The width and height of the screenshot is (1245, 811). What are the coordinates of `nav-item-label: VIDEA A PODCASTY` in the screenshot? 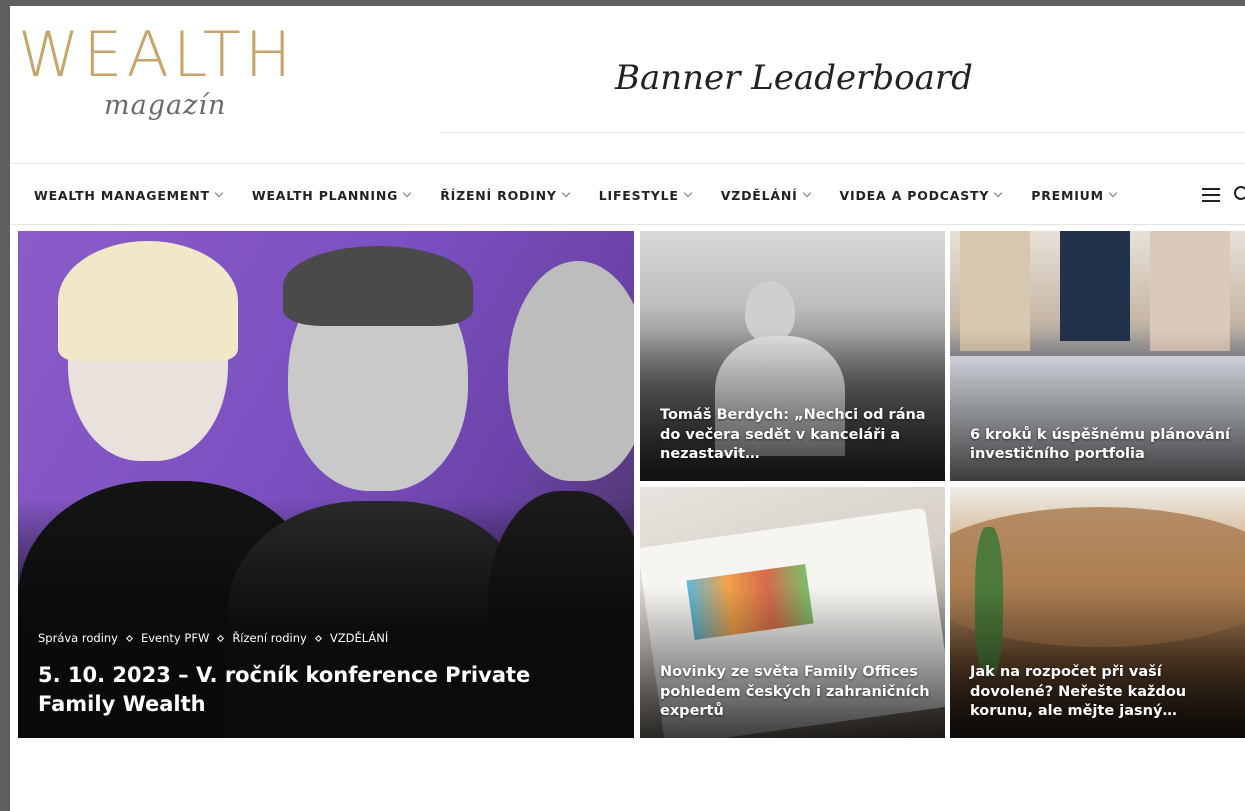 It's located at (914, 195).